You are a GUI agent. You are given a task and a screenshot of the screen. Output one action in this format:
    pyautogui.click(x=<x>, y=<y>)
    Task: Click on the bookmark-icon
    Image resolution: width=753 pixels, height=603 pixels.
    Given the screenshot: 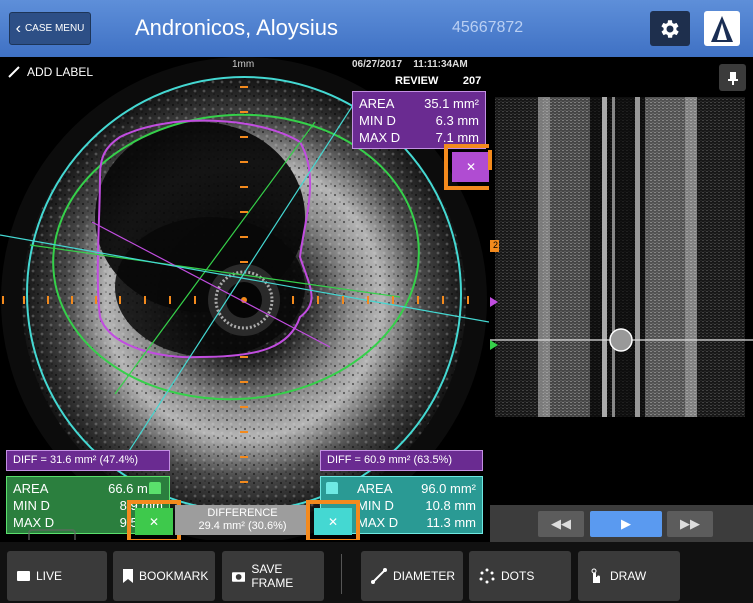 What is the action you would take?
    pyautogui.click(x=128, y=576)
    